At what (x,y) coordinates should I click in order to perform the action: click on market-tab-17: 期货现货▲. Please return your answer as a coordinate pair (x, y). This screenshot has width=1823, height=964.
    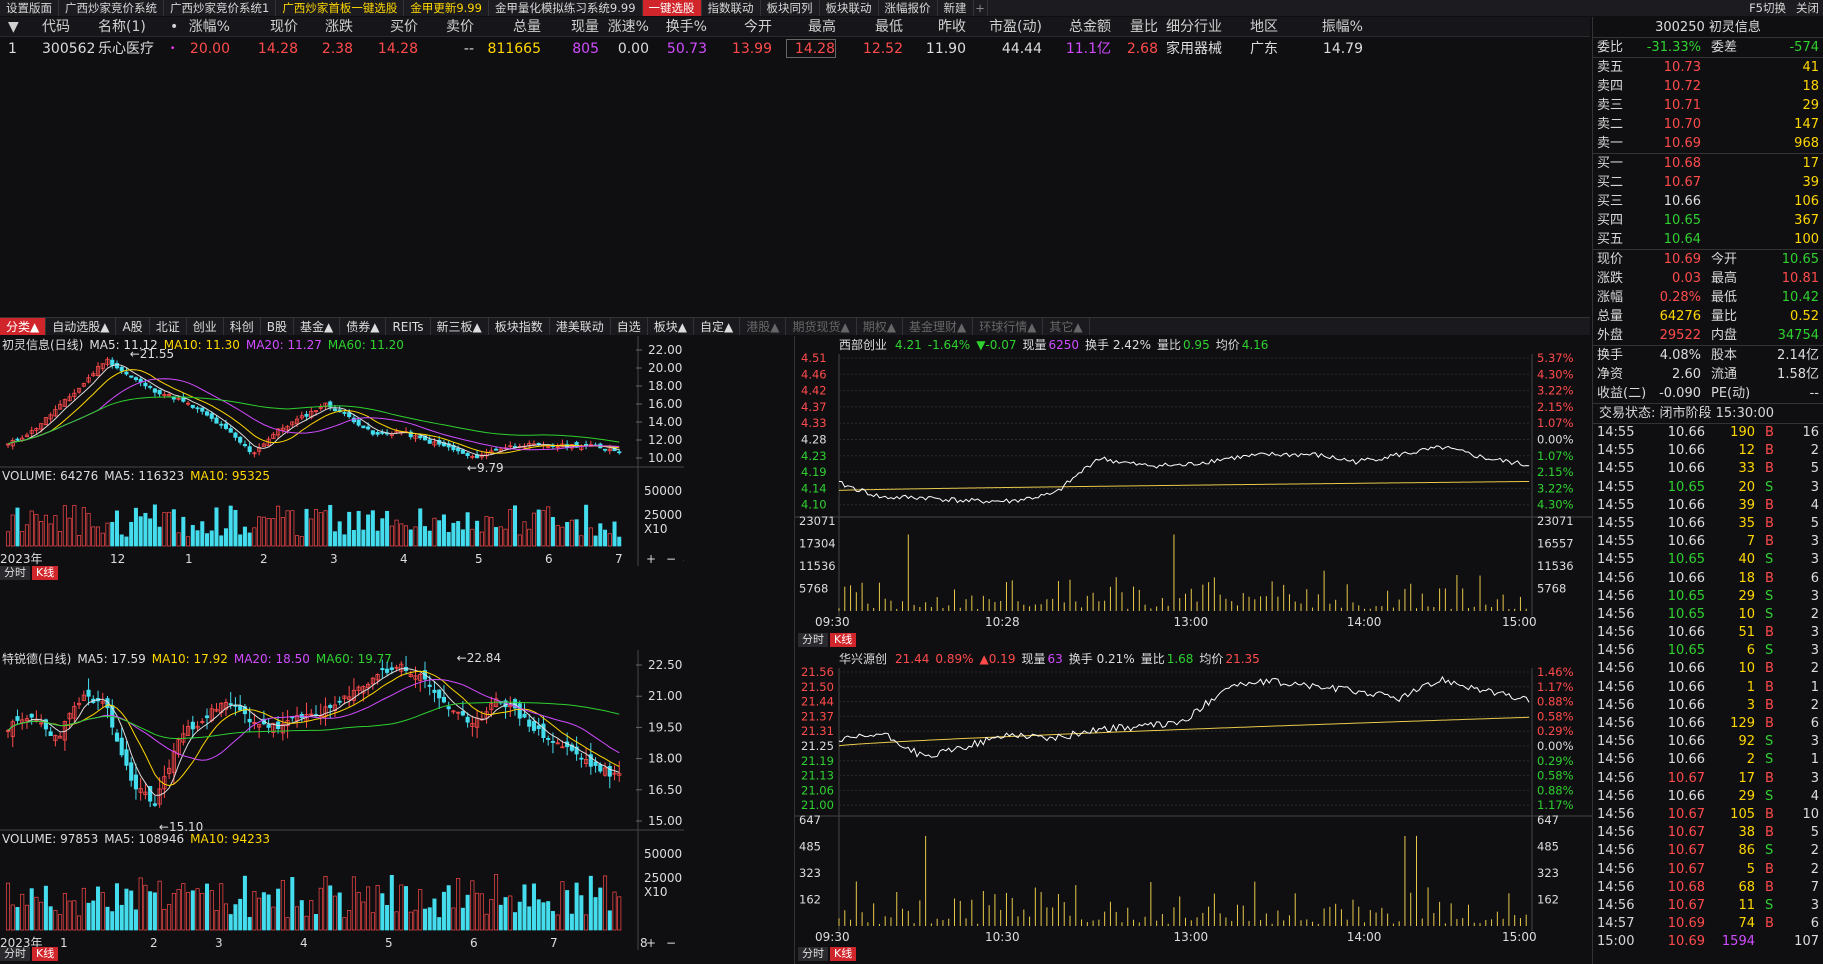
    Looking at the image, I should click on (821, 326).